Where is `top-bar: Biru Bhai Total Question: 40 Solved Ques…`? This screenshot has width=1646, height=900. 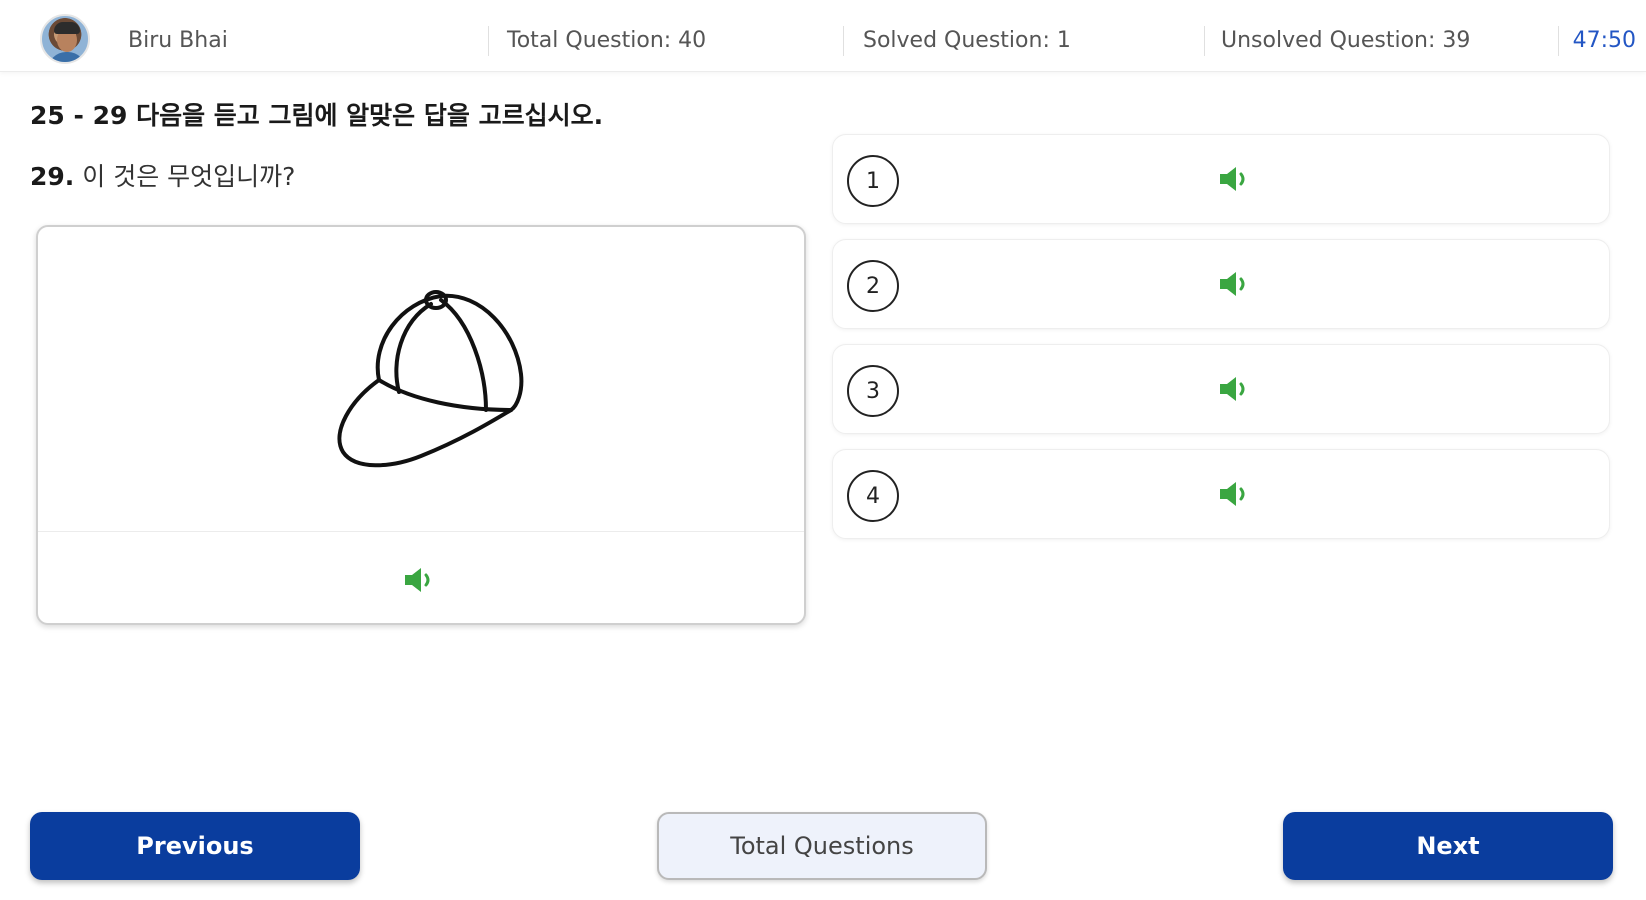 top-bar: Biru Bhai Total Question: 40 Solved Ques… is located at coordinates (823, 36).